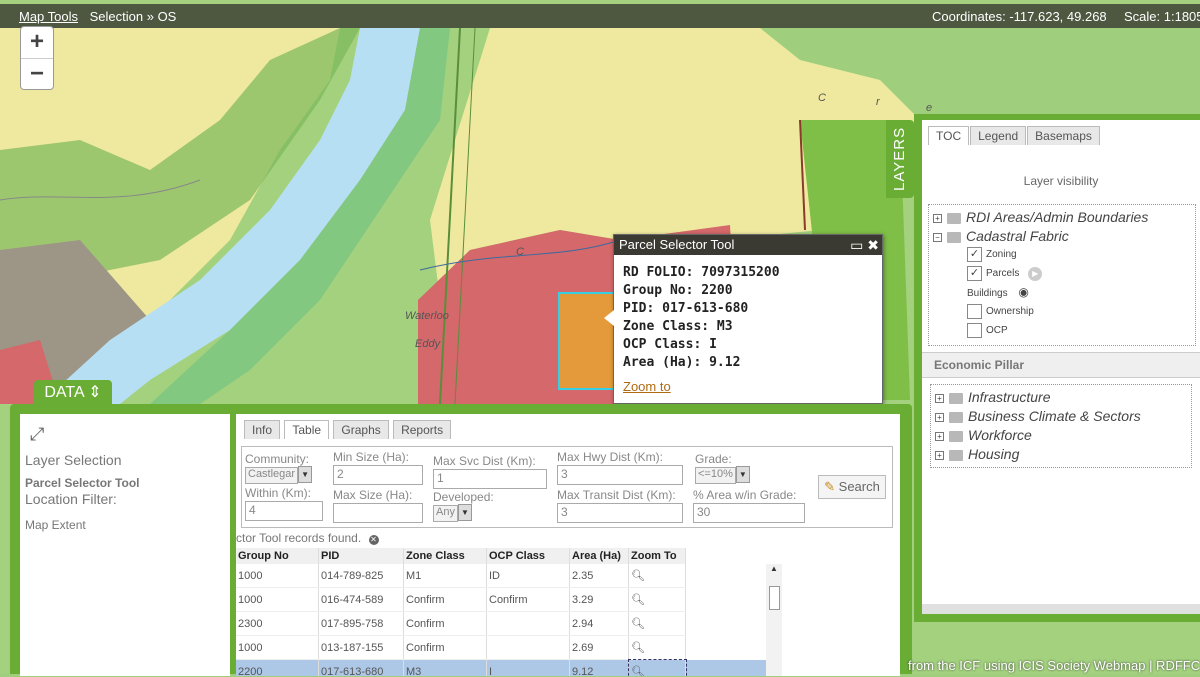 The width and height of the screenshot is (1200, 677). Describe the element at coordinates (774, 620) in the screenshot. I see `vertical-scrollbar: ▲` at that location.